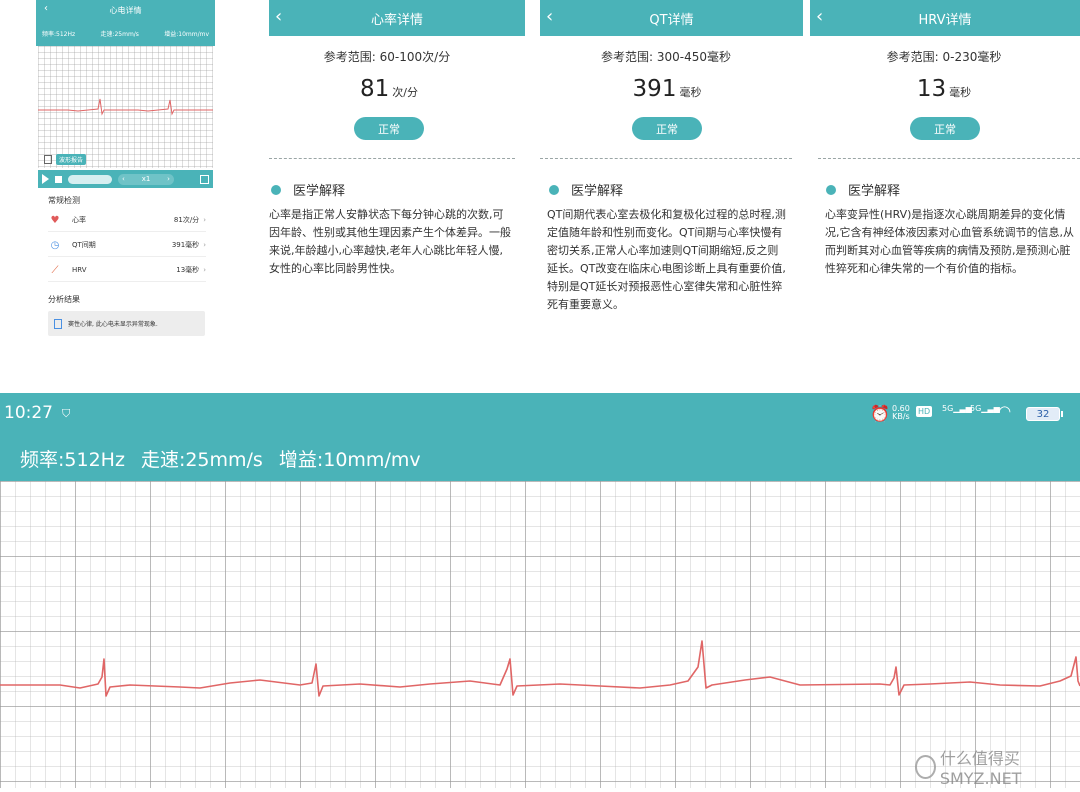 This screenshot has height=792, width=1080. Describe the element at coordinates (985, 408) in the screenshot. I see `signal-sim2-icon: 5G▁▃▅` at that location.